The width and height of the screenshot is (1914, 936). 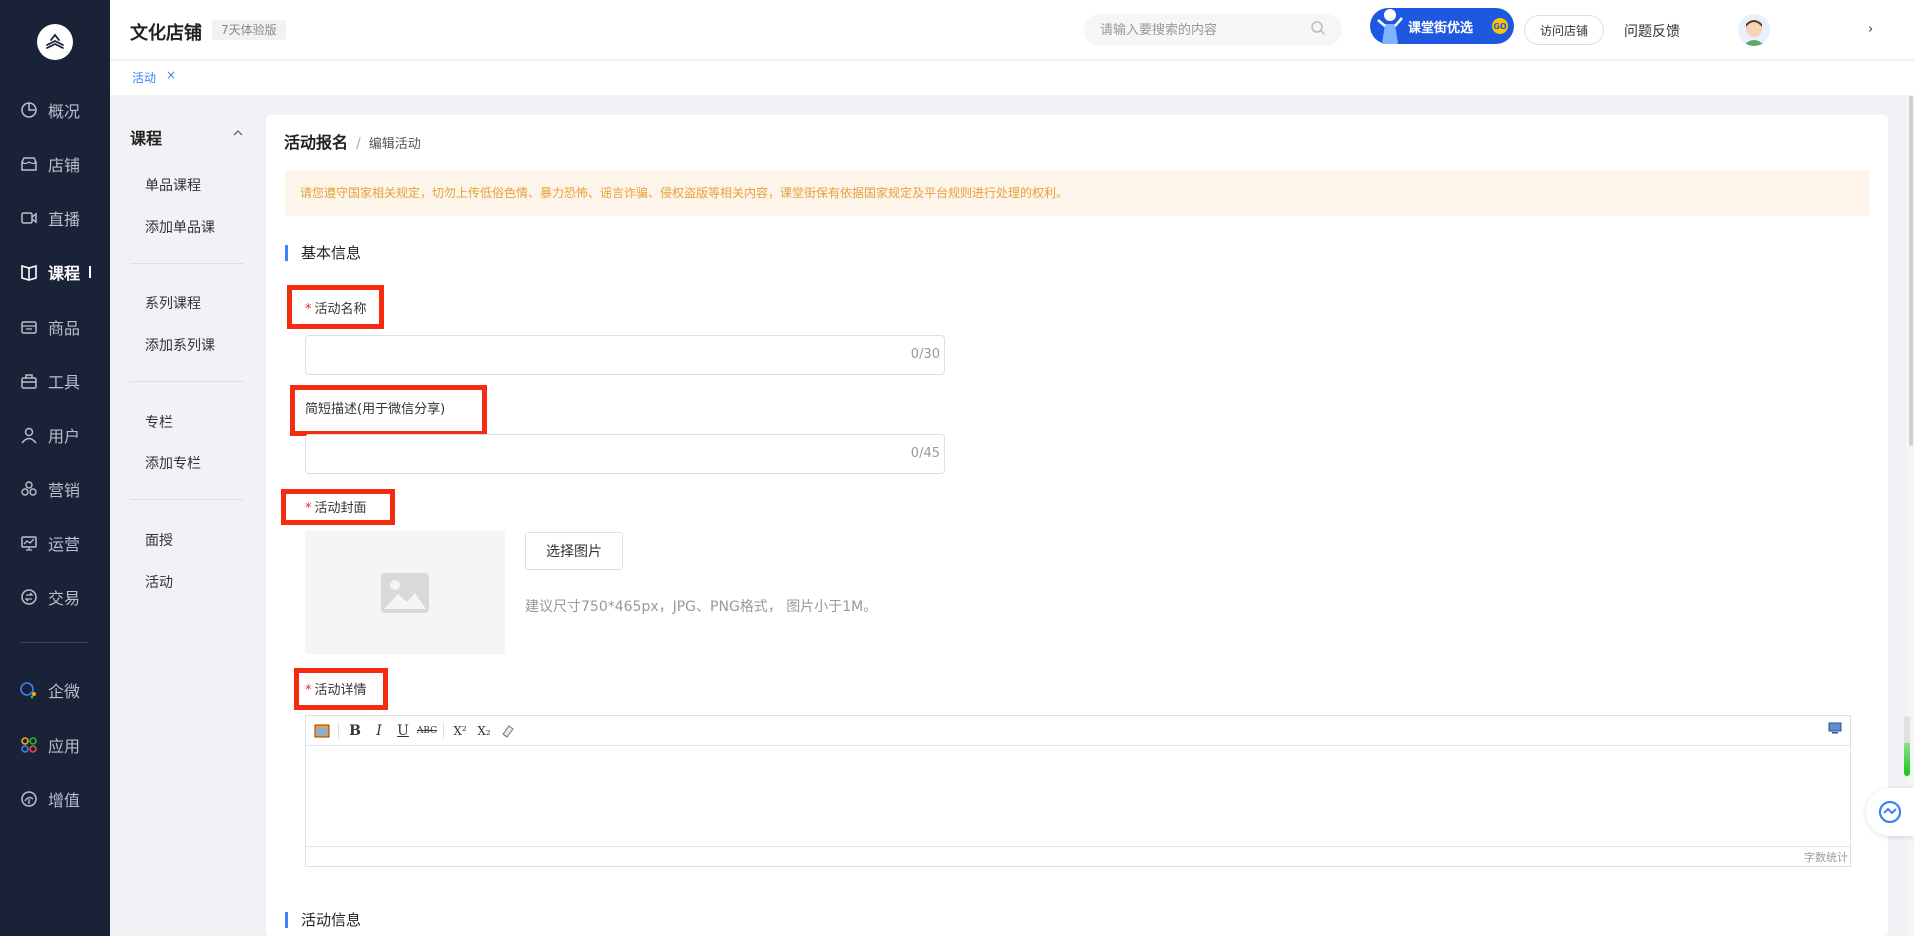 What do you see at coordinates (171, 75) in the screenshot?
I see `close-icon: ×` at bounding box center [171, 75].